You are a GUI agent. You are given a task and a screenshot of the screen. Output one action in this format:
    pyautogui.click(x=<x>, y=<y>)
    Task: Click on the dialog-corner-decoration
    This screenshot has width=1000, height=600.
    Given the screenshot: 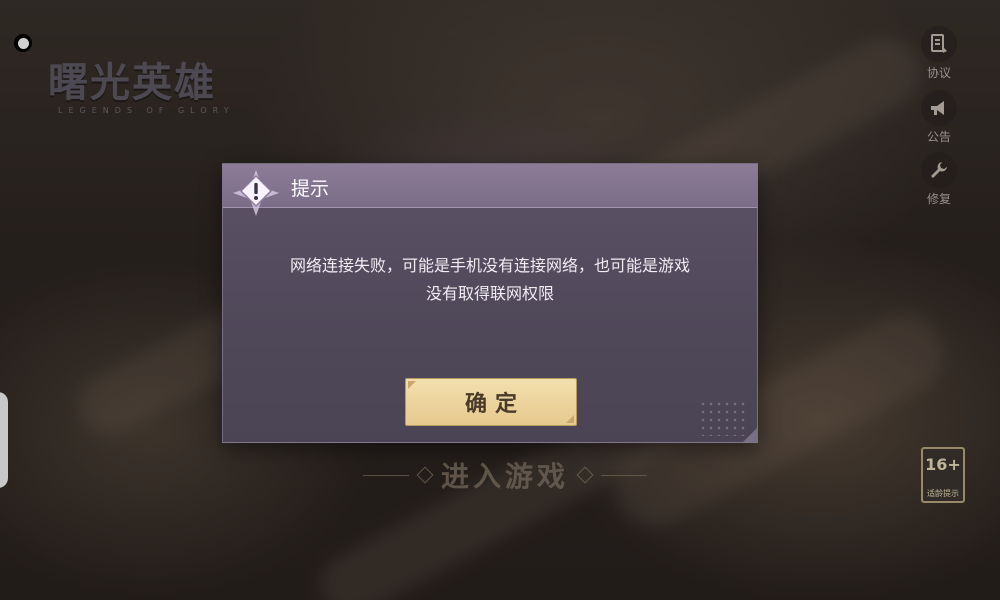 What is the action you would take?
    pyautogui.click(x=750, y=435)
    